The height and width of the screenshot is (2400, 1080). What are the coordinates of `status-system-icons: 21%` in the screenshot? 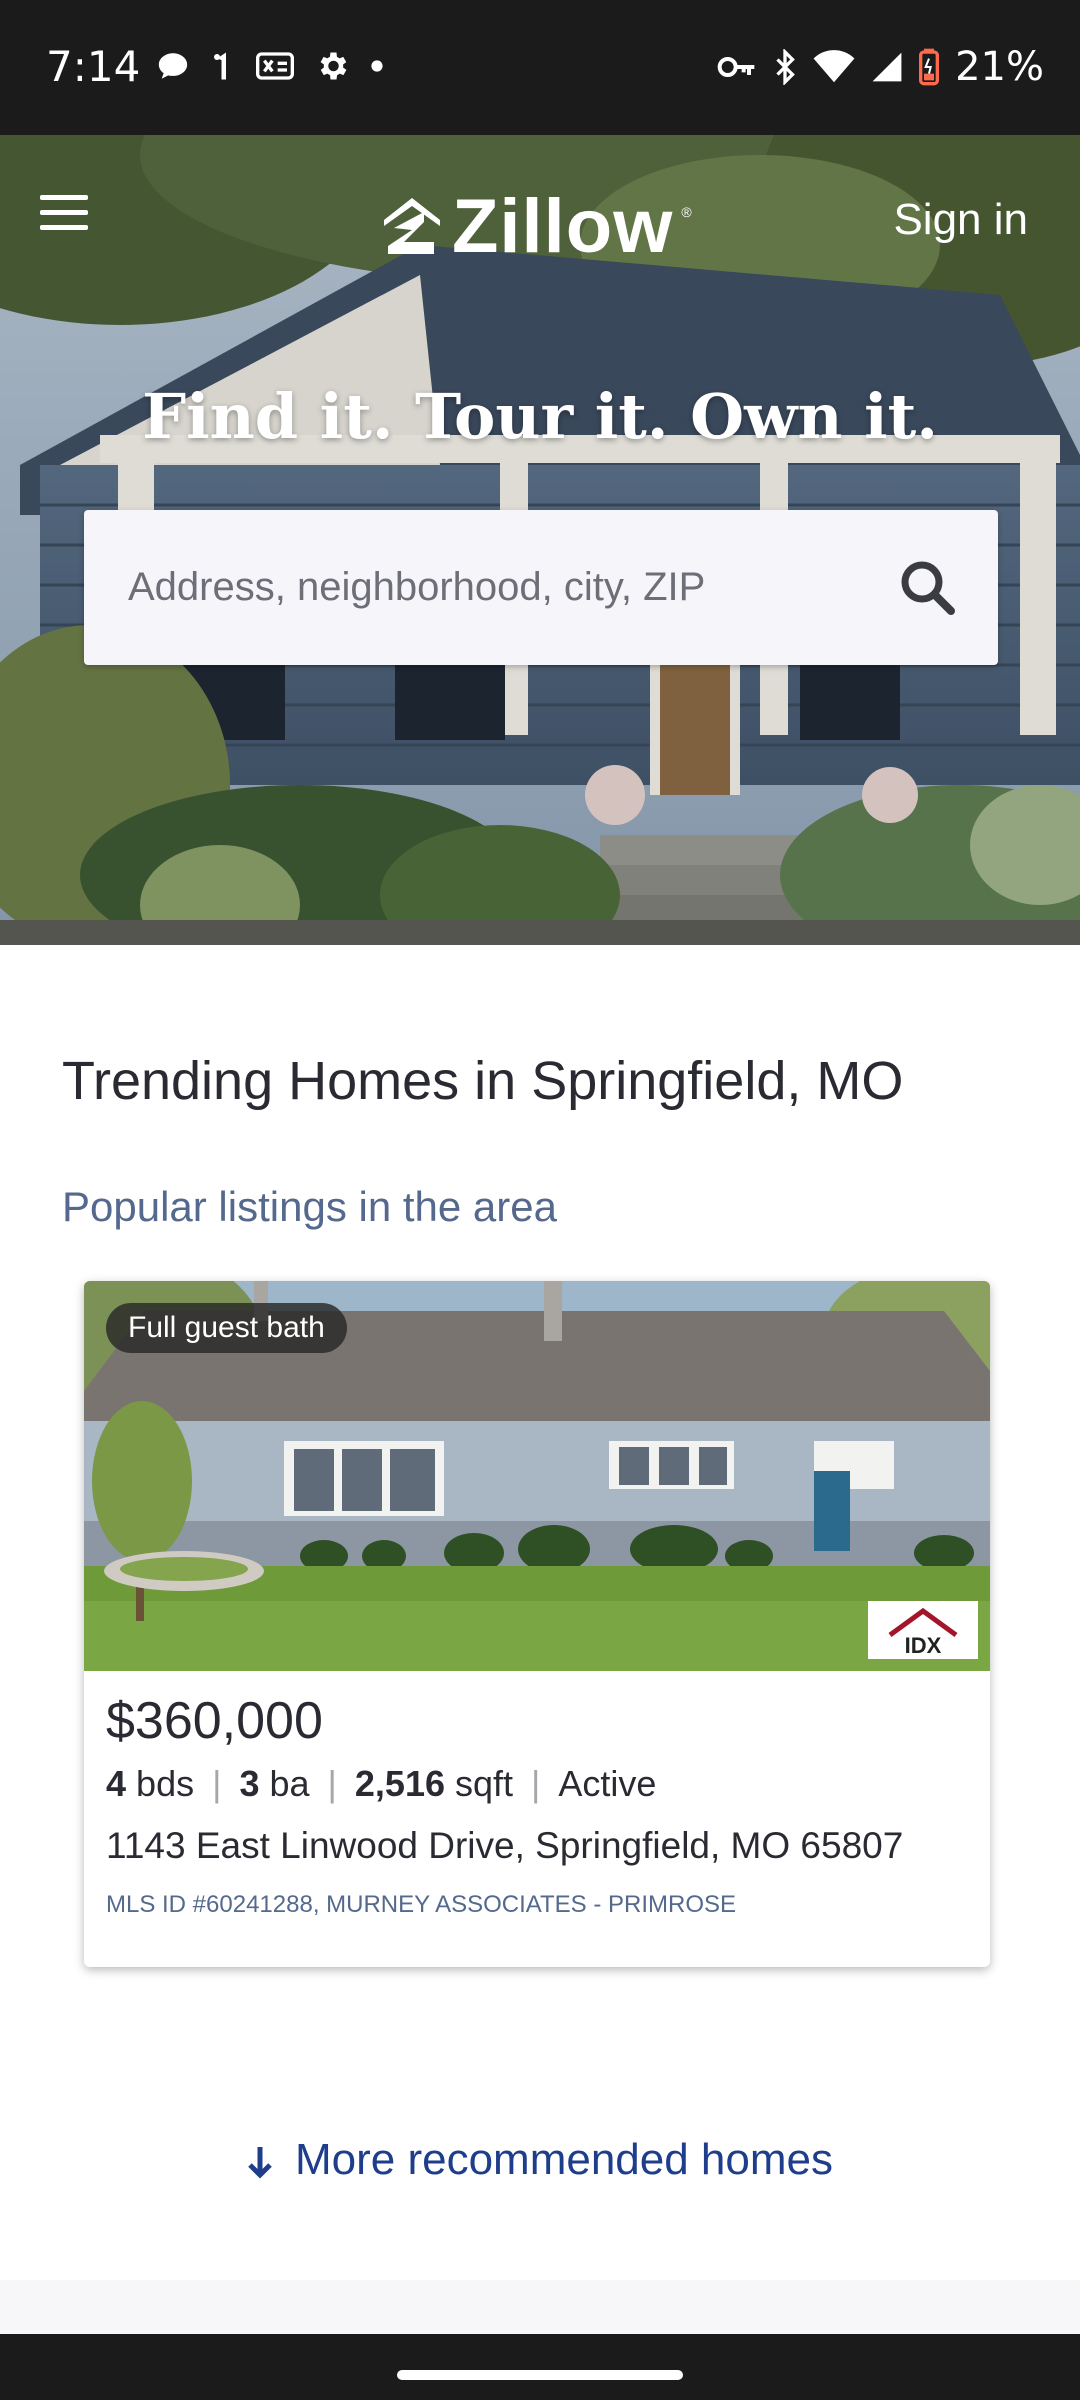 It's located at (880, 67).